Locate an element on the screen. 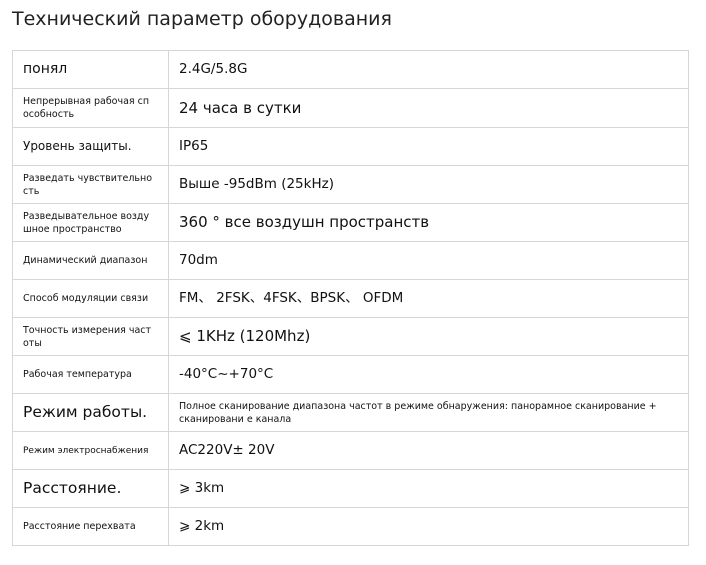  param-value: 70dm is located at coordinates (428, 260).